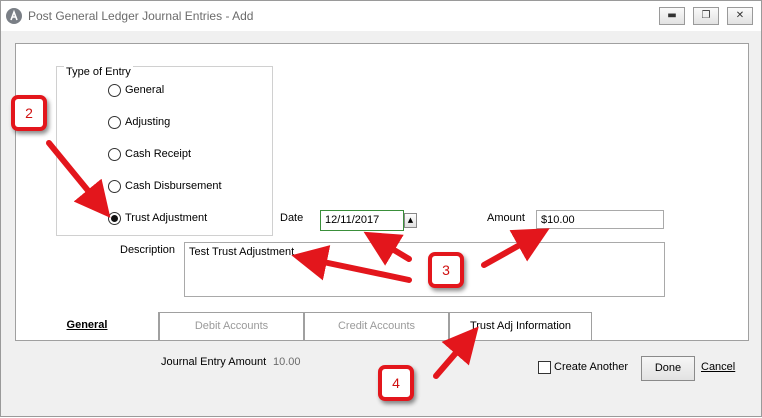  What do you see at coordinates (148, 122) in the screenshot?
I see `radio-label-adjusting: Adjusting` at bounding box center [148, 122].